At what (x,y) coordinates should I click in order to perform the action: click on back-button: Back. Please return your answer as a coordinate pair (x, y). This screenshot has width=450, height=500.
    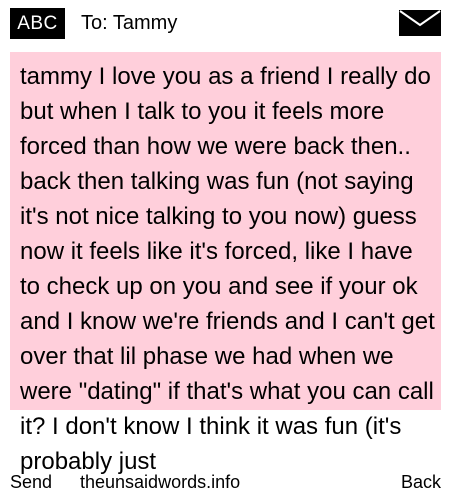
    Looking at the image, I should click on (421, 482).